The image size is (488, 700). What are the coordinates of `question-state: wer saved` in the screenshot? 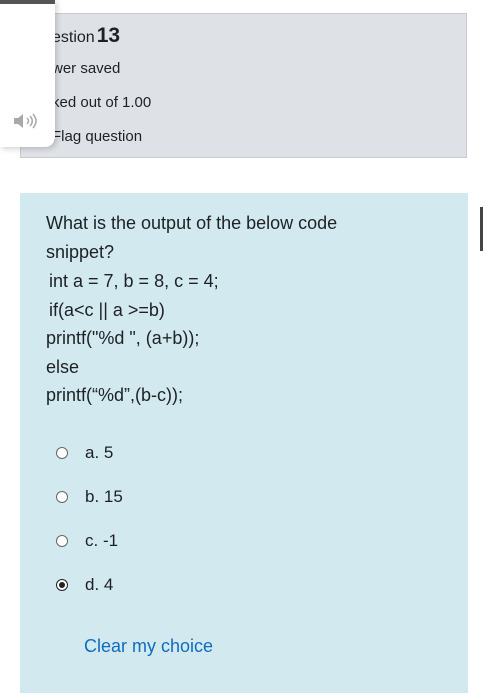 It's located at (86, 68).